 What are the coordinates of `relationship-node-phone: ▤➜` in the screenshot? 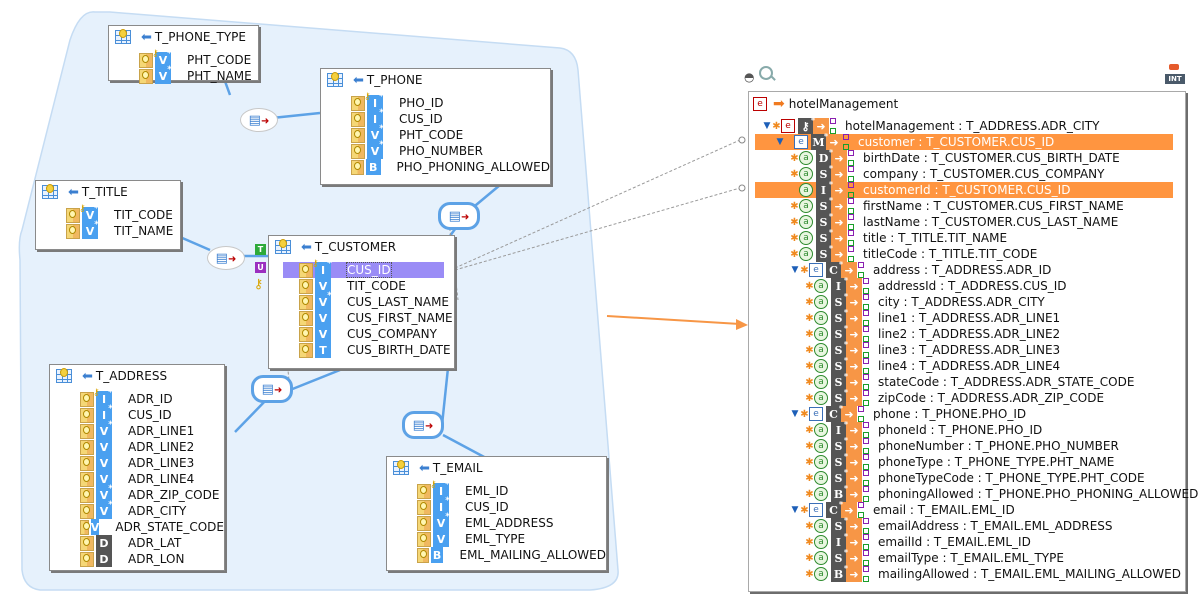 It's located at (459, 216).